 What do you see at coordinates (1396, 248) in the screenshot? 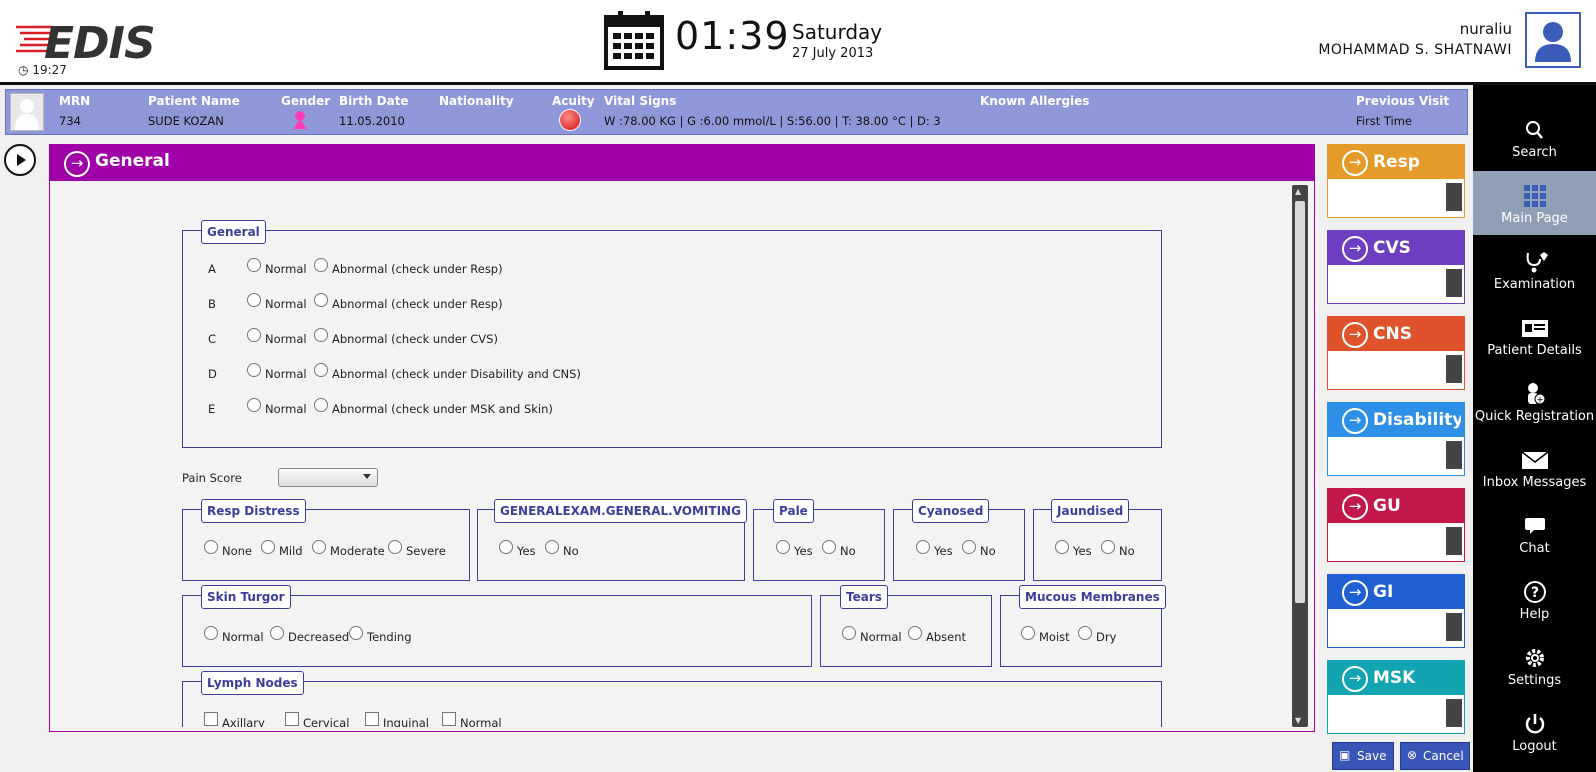
I see `card-cvs-header: → CVS` at bounding box center [1396, 248].